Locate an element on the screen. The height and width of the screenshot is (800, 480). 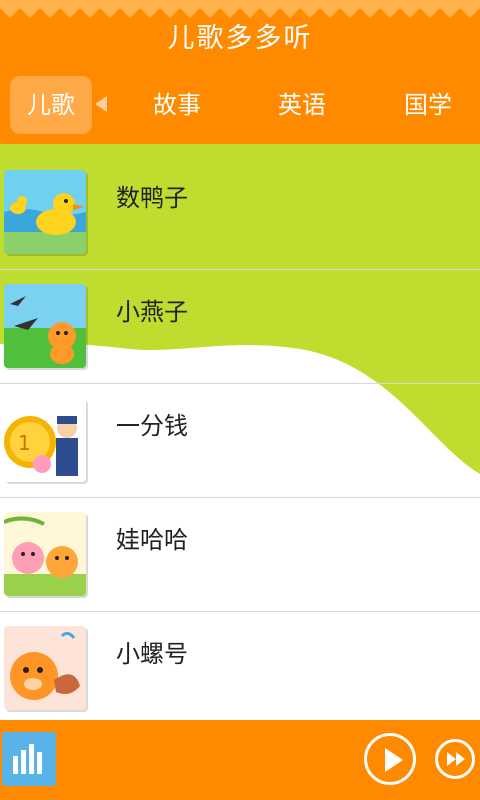
list-item: 1 一分钱 is located at coordinates (240, 441).